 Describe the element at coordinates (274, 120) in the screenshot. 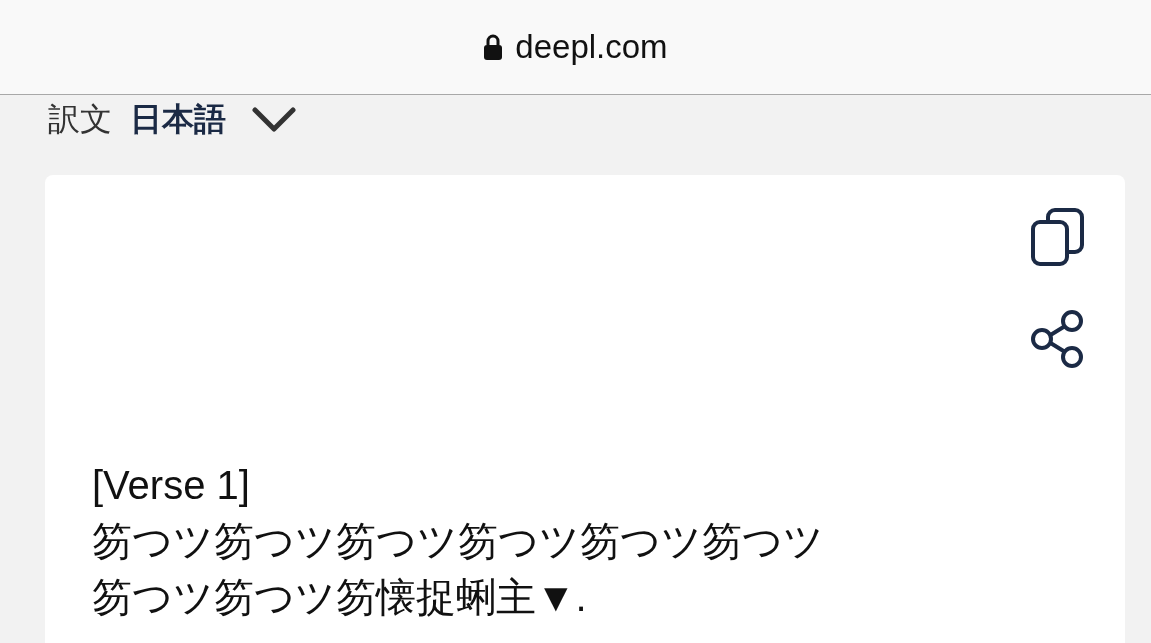

I see `chevron-down-icon` at that location.